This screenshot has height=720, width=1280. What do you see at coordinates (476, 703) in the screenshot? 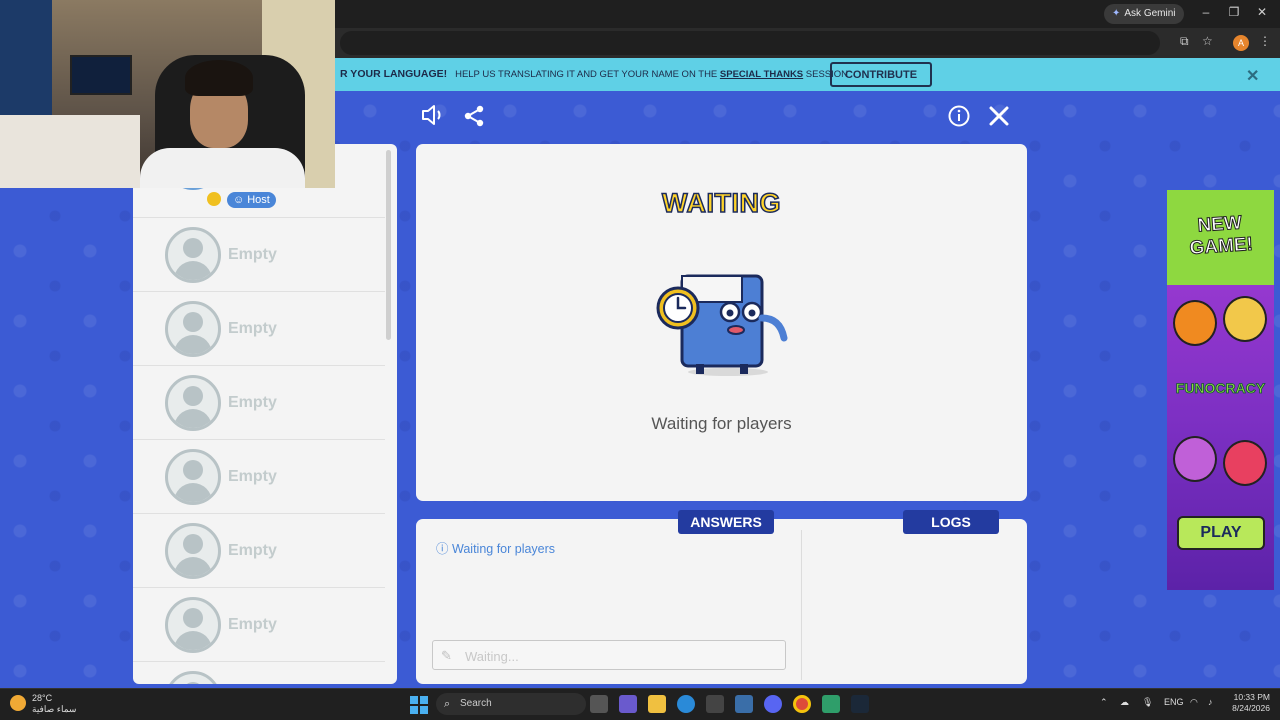
I see `taskbar-search-label: Search` at bounding box center [476, 703].